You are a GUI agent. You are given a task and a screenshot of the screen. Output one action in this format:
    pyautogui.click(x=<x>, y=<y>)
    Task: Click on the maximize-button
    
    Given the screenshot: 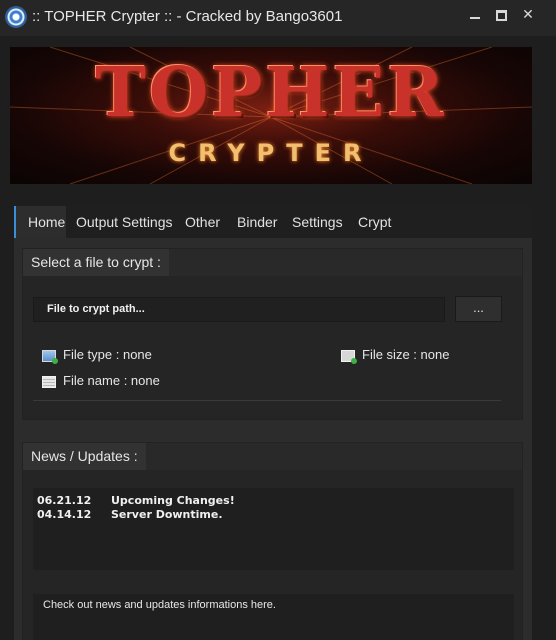 What is the action you would take?
    pyautogui.click(x=501, y=14)
    